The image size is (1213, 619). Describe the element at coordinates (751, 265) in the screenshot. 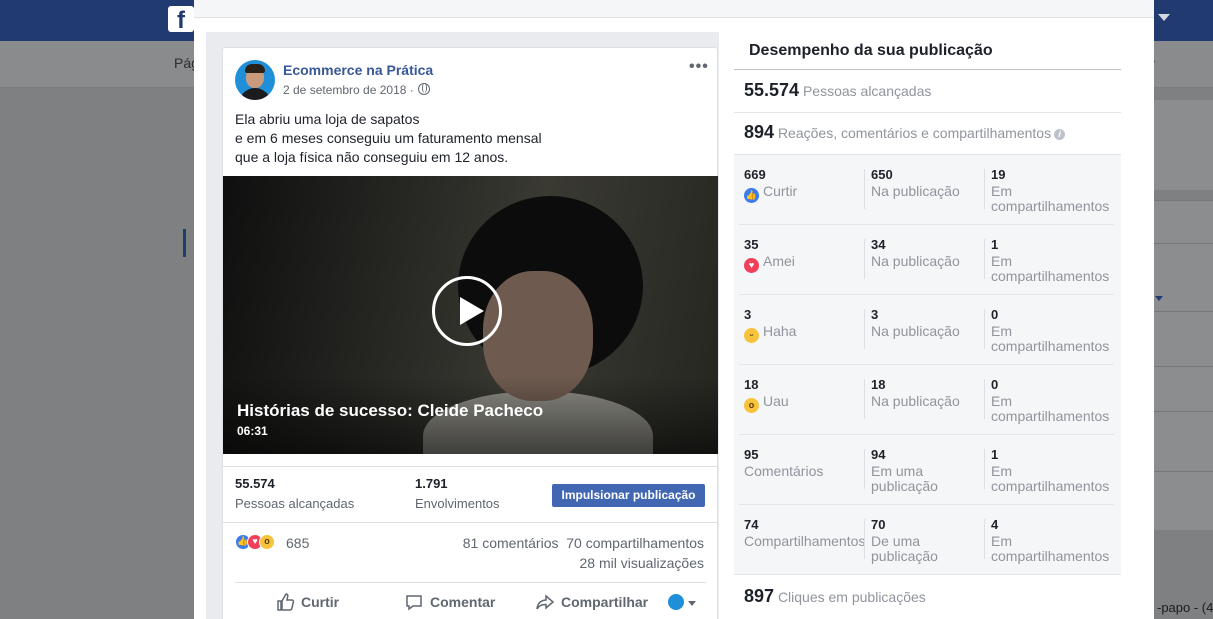

I see `love-icon: ♥` at that location.